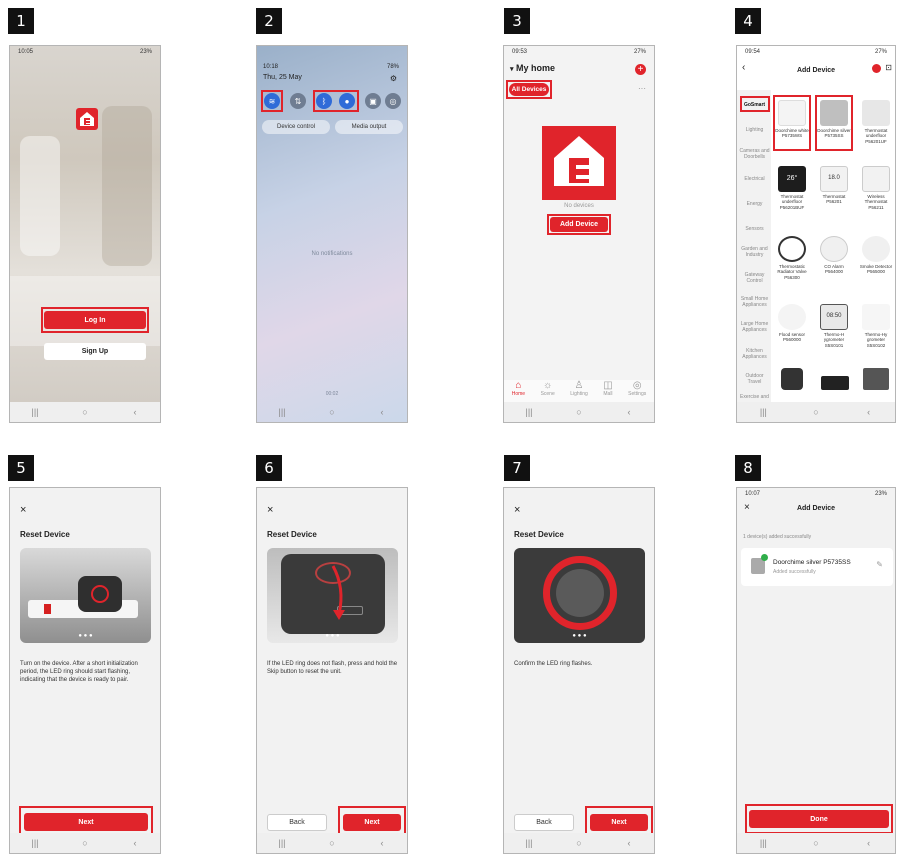 Image resolution: width=897 pixels, height=854 pixels. What do you see at coordinates (754, 379) in the screenshot?
I see `category-outdoor: Outdoor Travel` at bounding box center [754, 379].